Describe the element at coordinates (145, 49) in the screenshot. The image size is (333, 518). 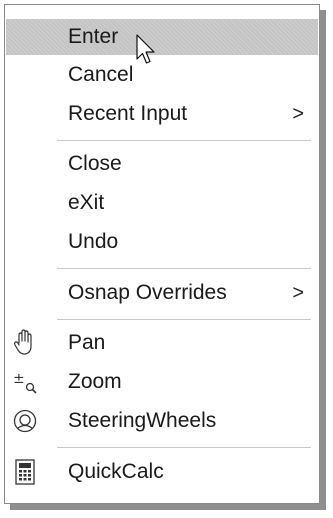
I see `mouse-pointer-icon` at that location.